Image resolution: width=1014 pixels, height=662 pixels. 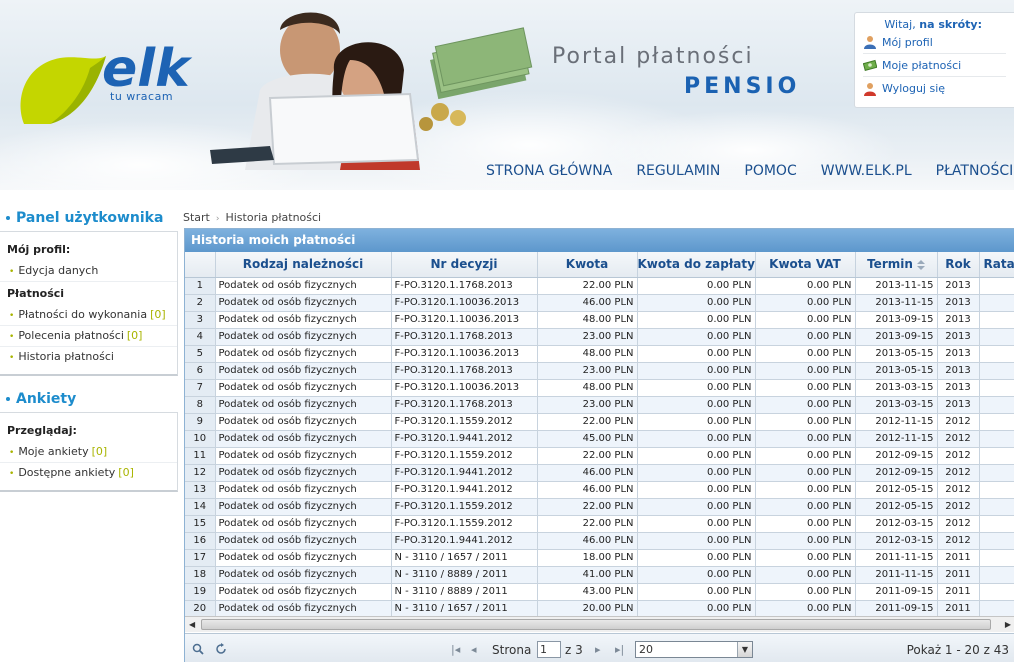 What do you see at coordinates (696, 265) in the screenshot?
I see `col-amount-due: Kwota do zapłaty` at bounding box center [696, 265].